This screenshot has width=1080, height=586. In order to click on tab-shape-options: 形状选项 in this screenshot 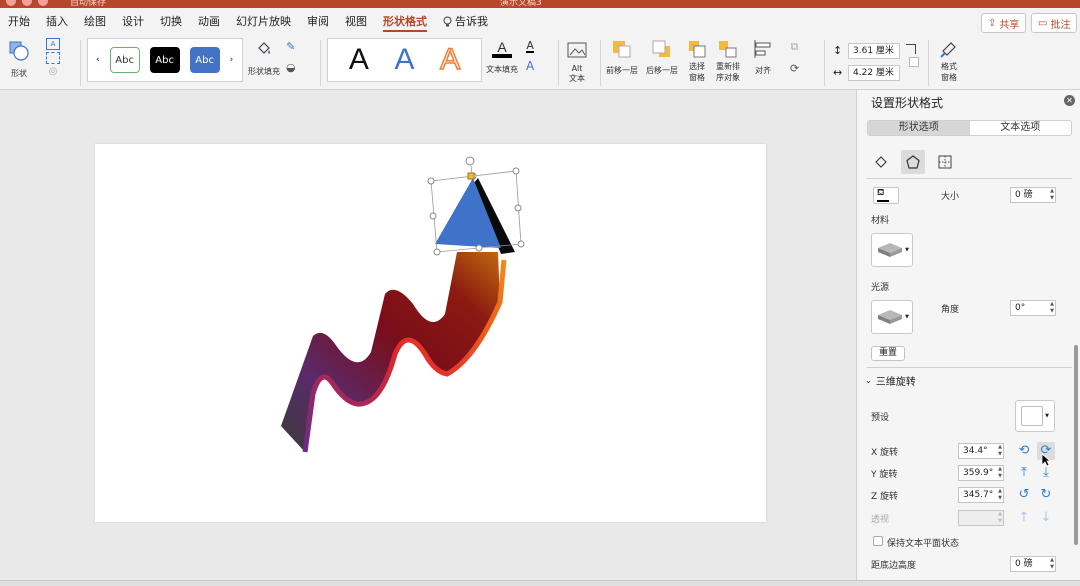, I will do `click(919, 128)`.